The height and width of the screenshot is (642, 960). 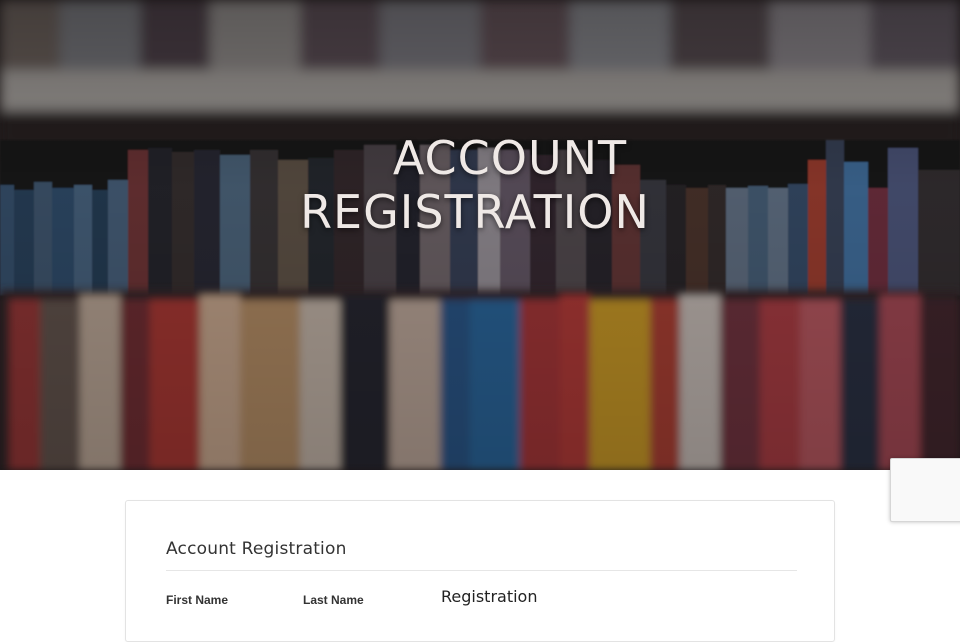 I want to click on registration-section-heading: Registration, so click(x=489, y=596).